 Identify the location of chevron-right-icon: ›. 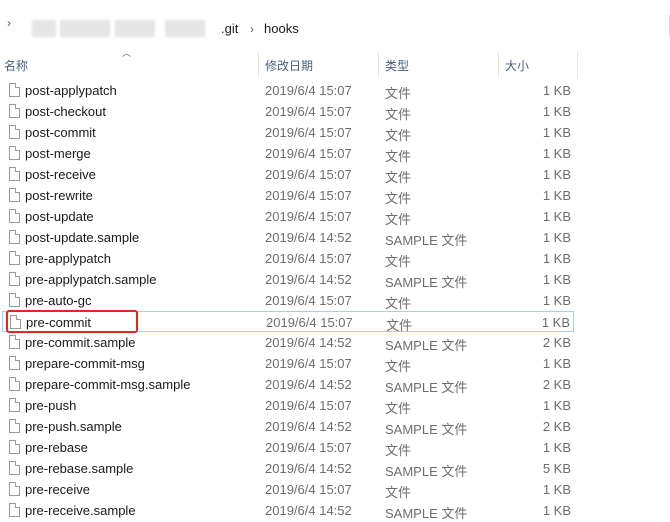
(9, 23).